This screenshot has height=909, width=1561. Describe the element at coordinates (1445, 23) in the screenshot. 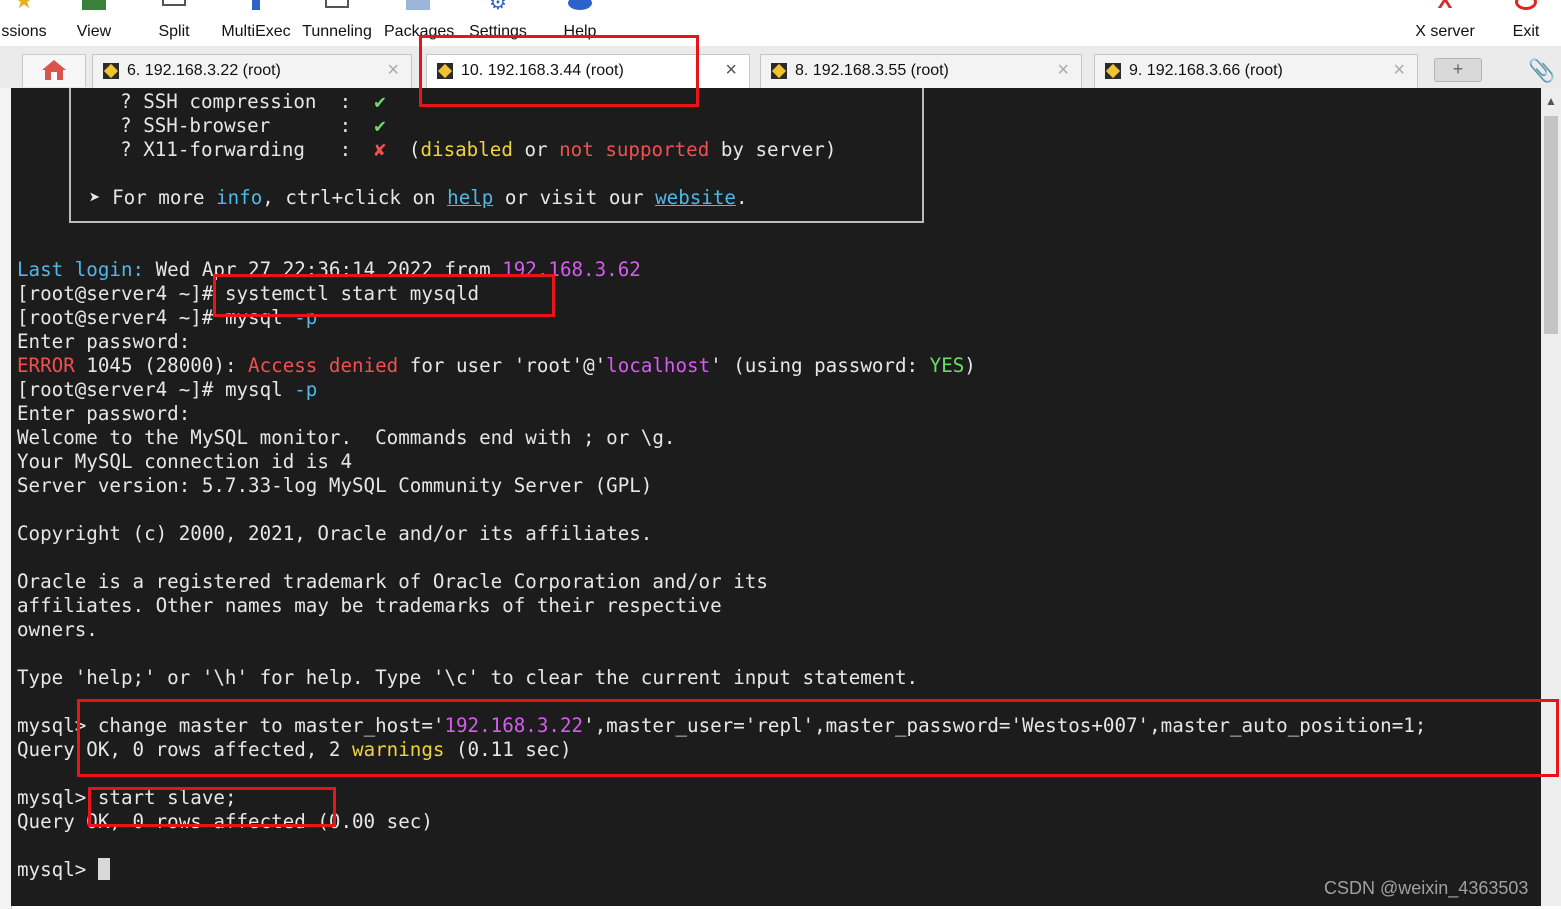

I see `xserver-button: X X server` at that location.